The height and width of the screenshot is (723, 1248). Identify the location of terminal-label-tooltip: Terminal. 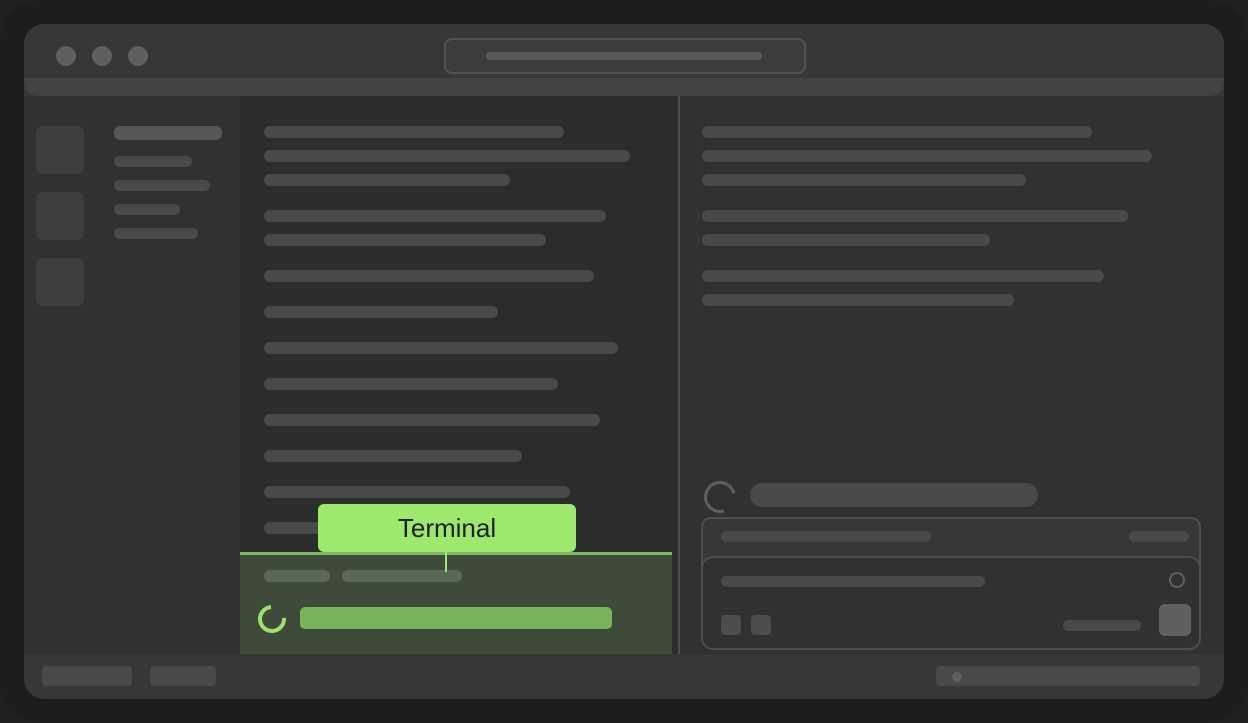
(447, 528).